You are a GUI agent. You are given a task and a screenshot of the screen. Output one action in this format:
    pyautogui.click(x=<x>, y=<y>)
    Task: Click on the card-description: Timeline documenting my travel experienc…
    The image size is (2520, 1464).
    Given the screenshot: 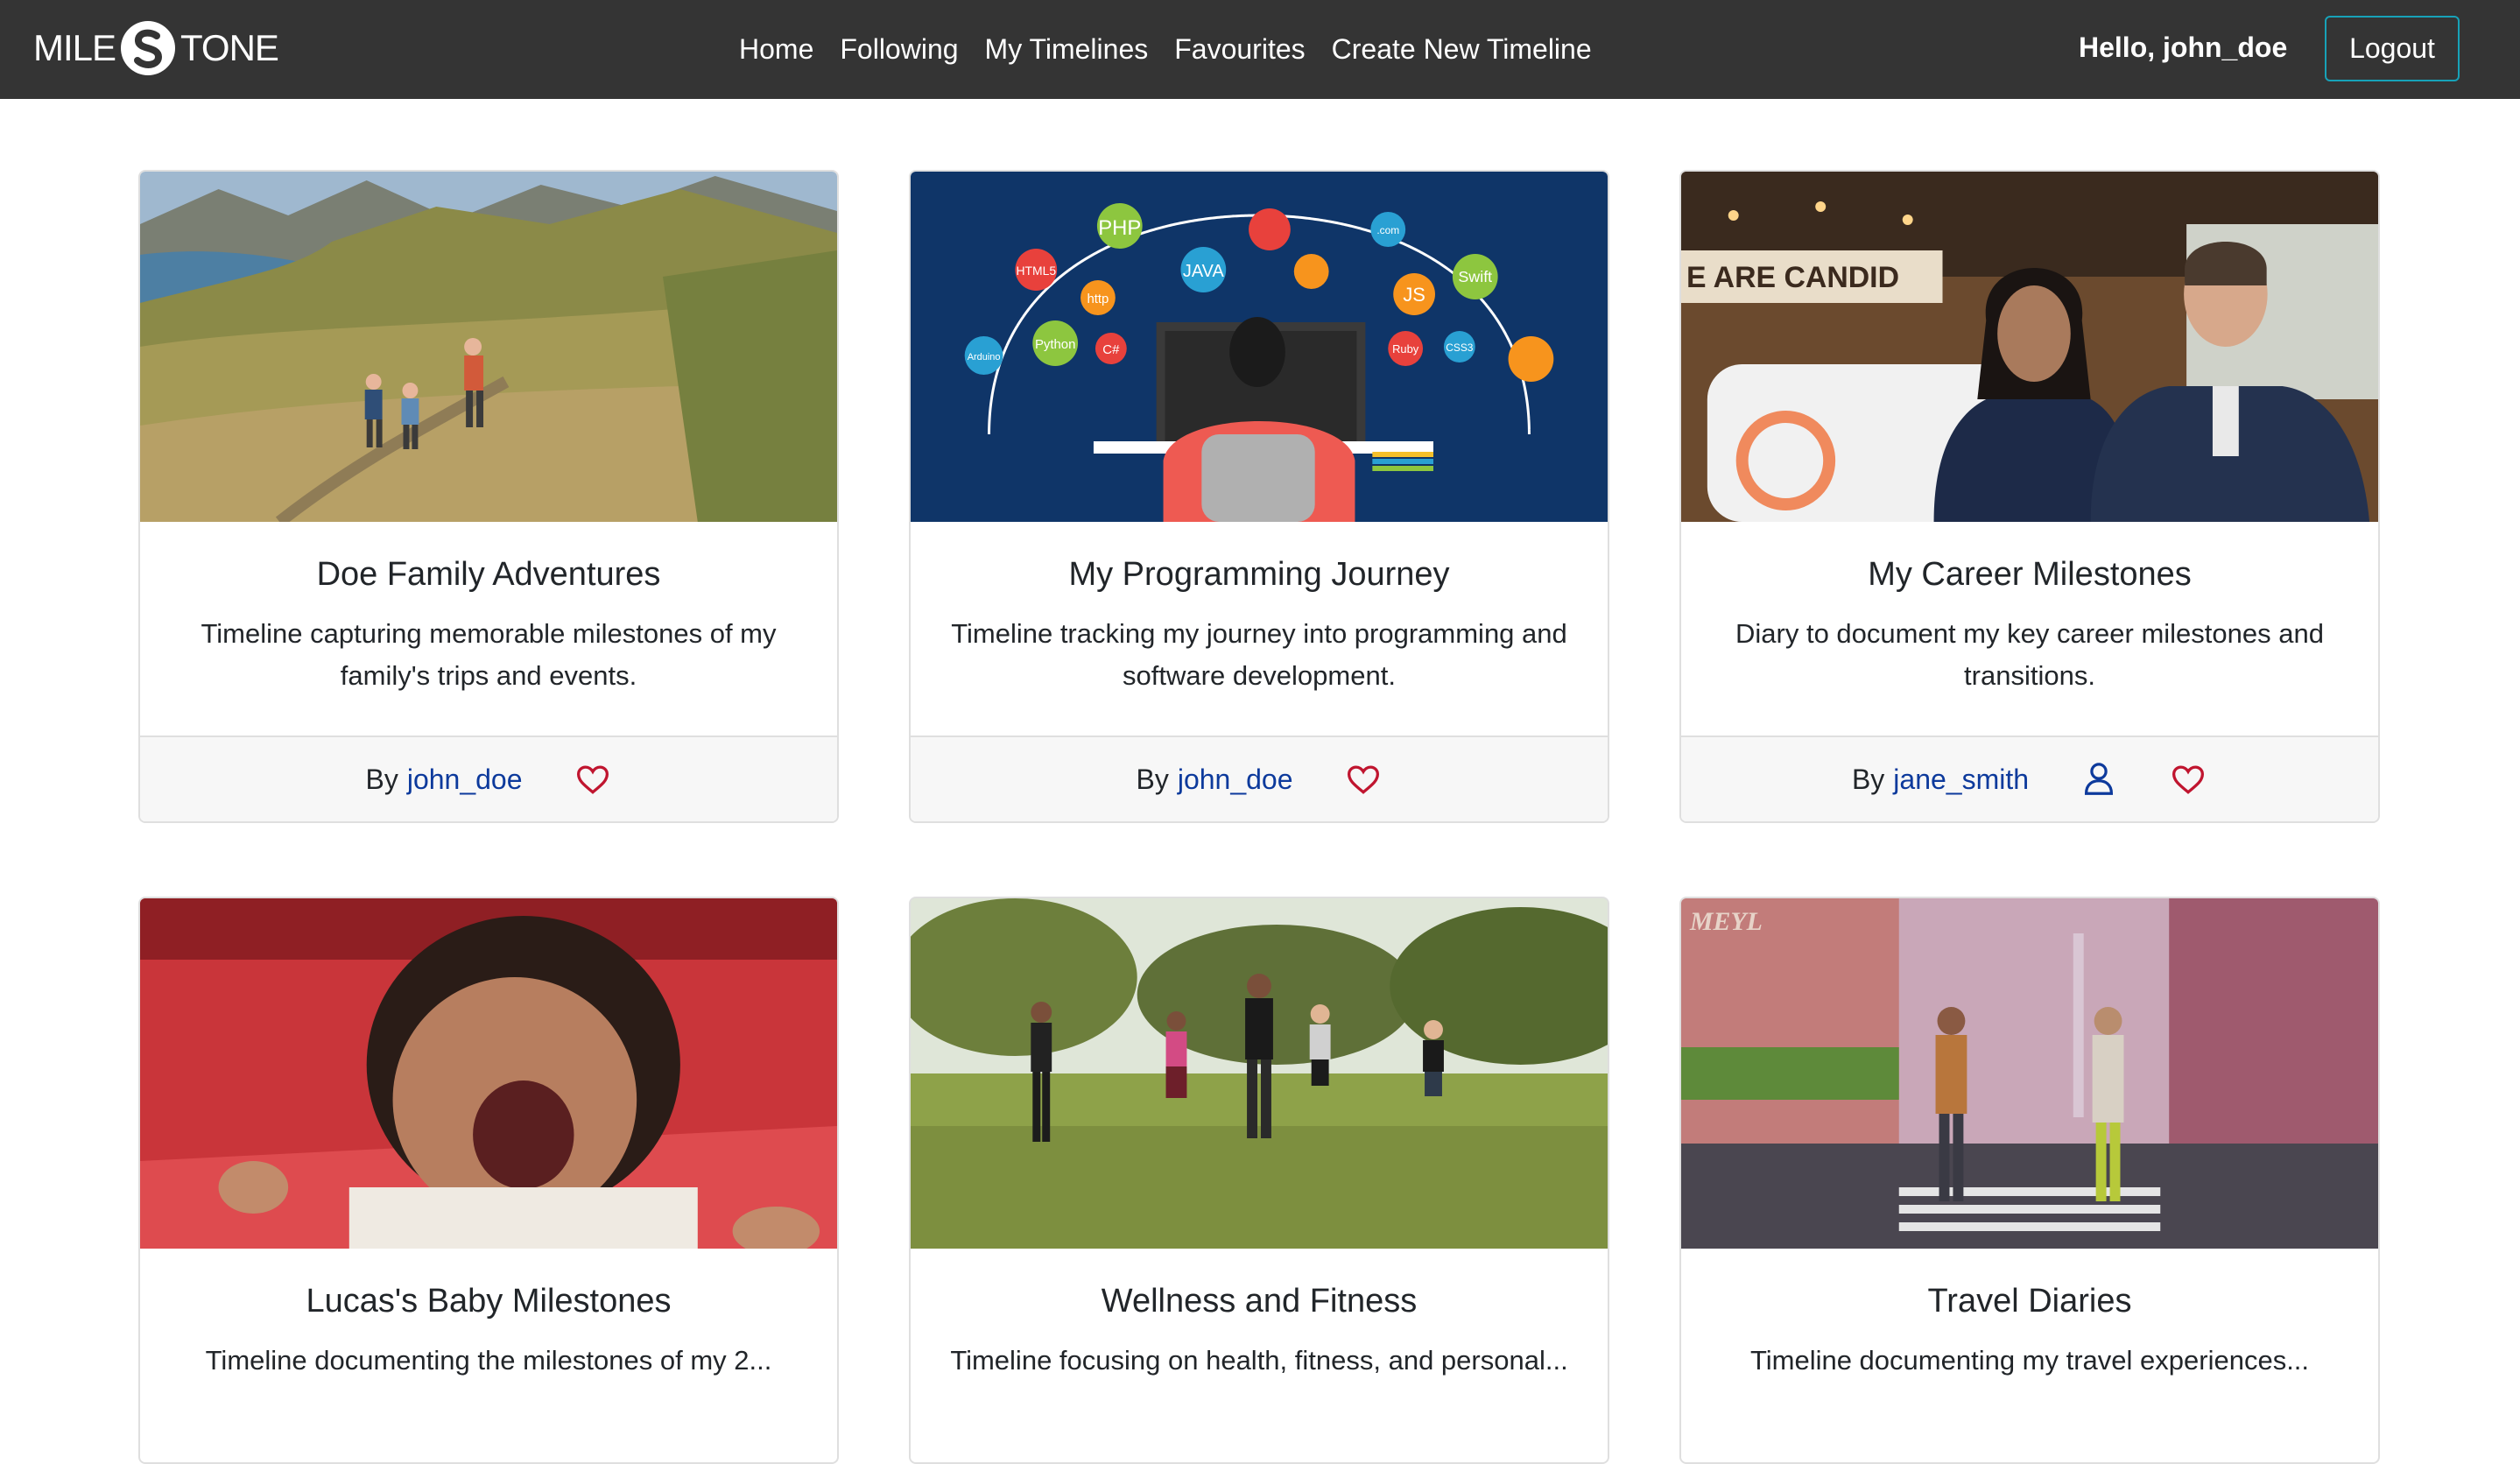 What is the action you would take?
    pyautogui.click(x=2029, y=1360)
    